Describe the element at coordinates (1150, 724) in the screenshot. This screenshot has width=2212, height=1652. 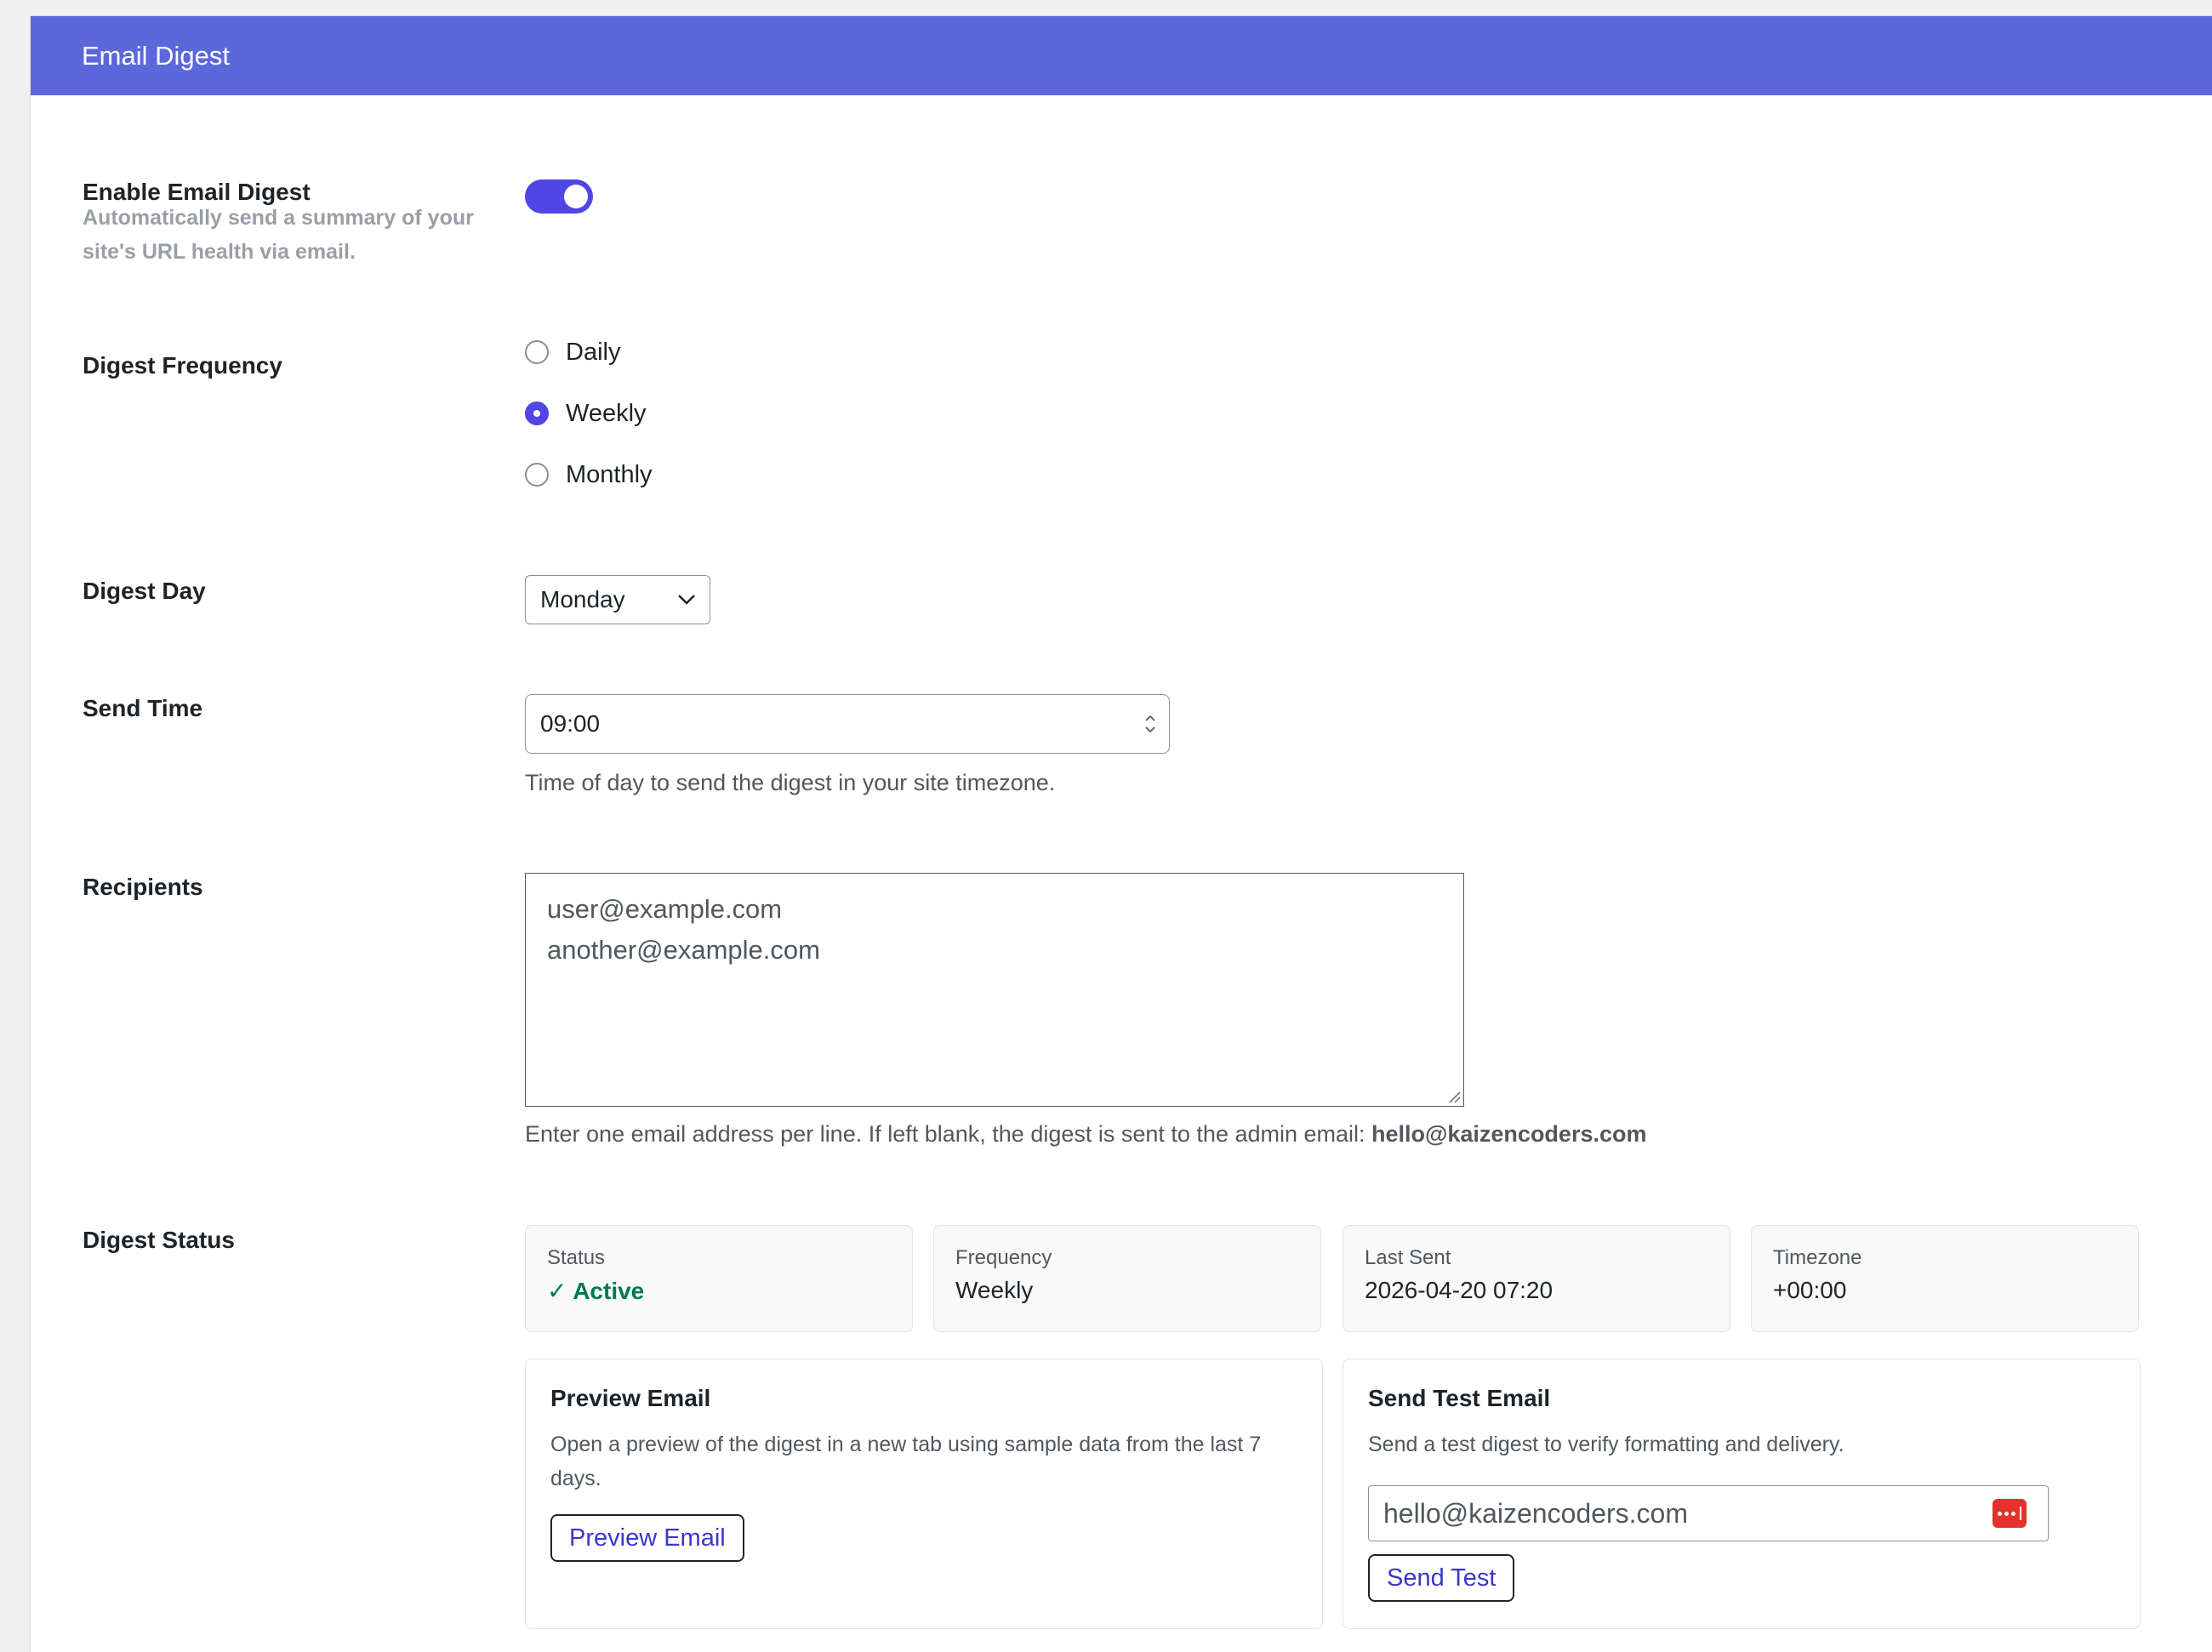
I see `spinner-icon` at that location.